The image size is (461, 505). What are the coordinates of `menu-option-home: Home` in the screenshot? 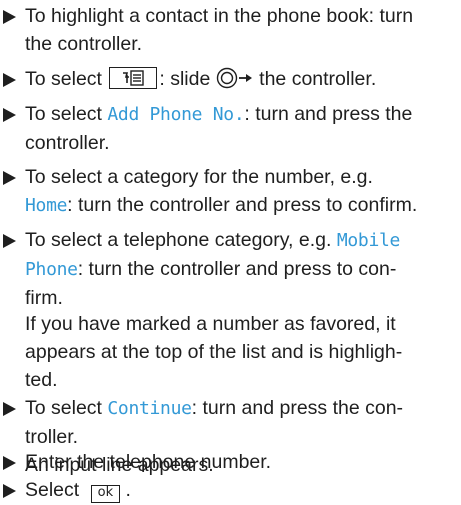 It's located at (46, 205).